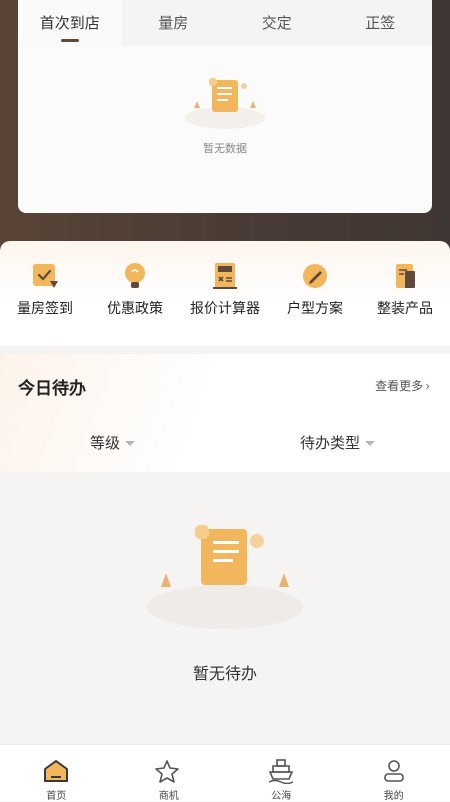  Describe the element at coordinates (405, 308) in the screenshot. I see `quick-item-label: 整装产品` at that location.